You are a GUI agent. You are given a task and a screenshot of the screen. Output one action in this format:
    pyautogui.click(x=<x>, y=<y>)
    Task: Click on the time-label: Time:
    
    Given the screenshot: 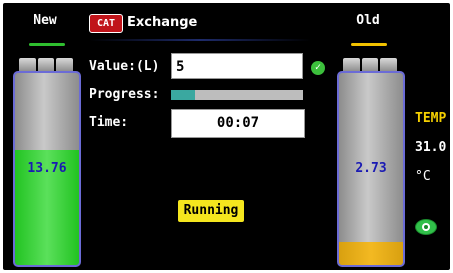 What is the action you would take?
    pyautogui.click(x=109, y=122)
    